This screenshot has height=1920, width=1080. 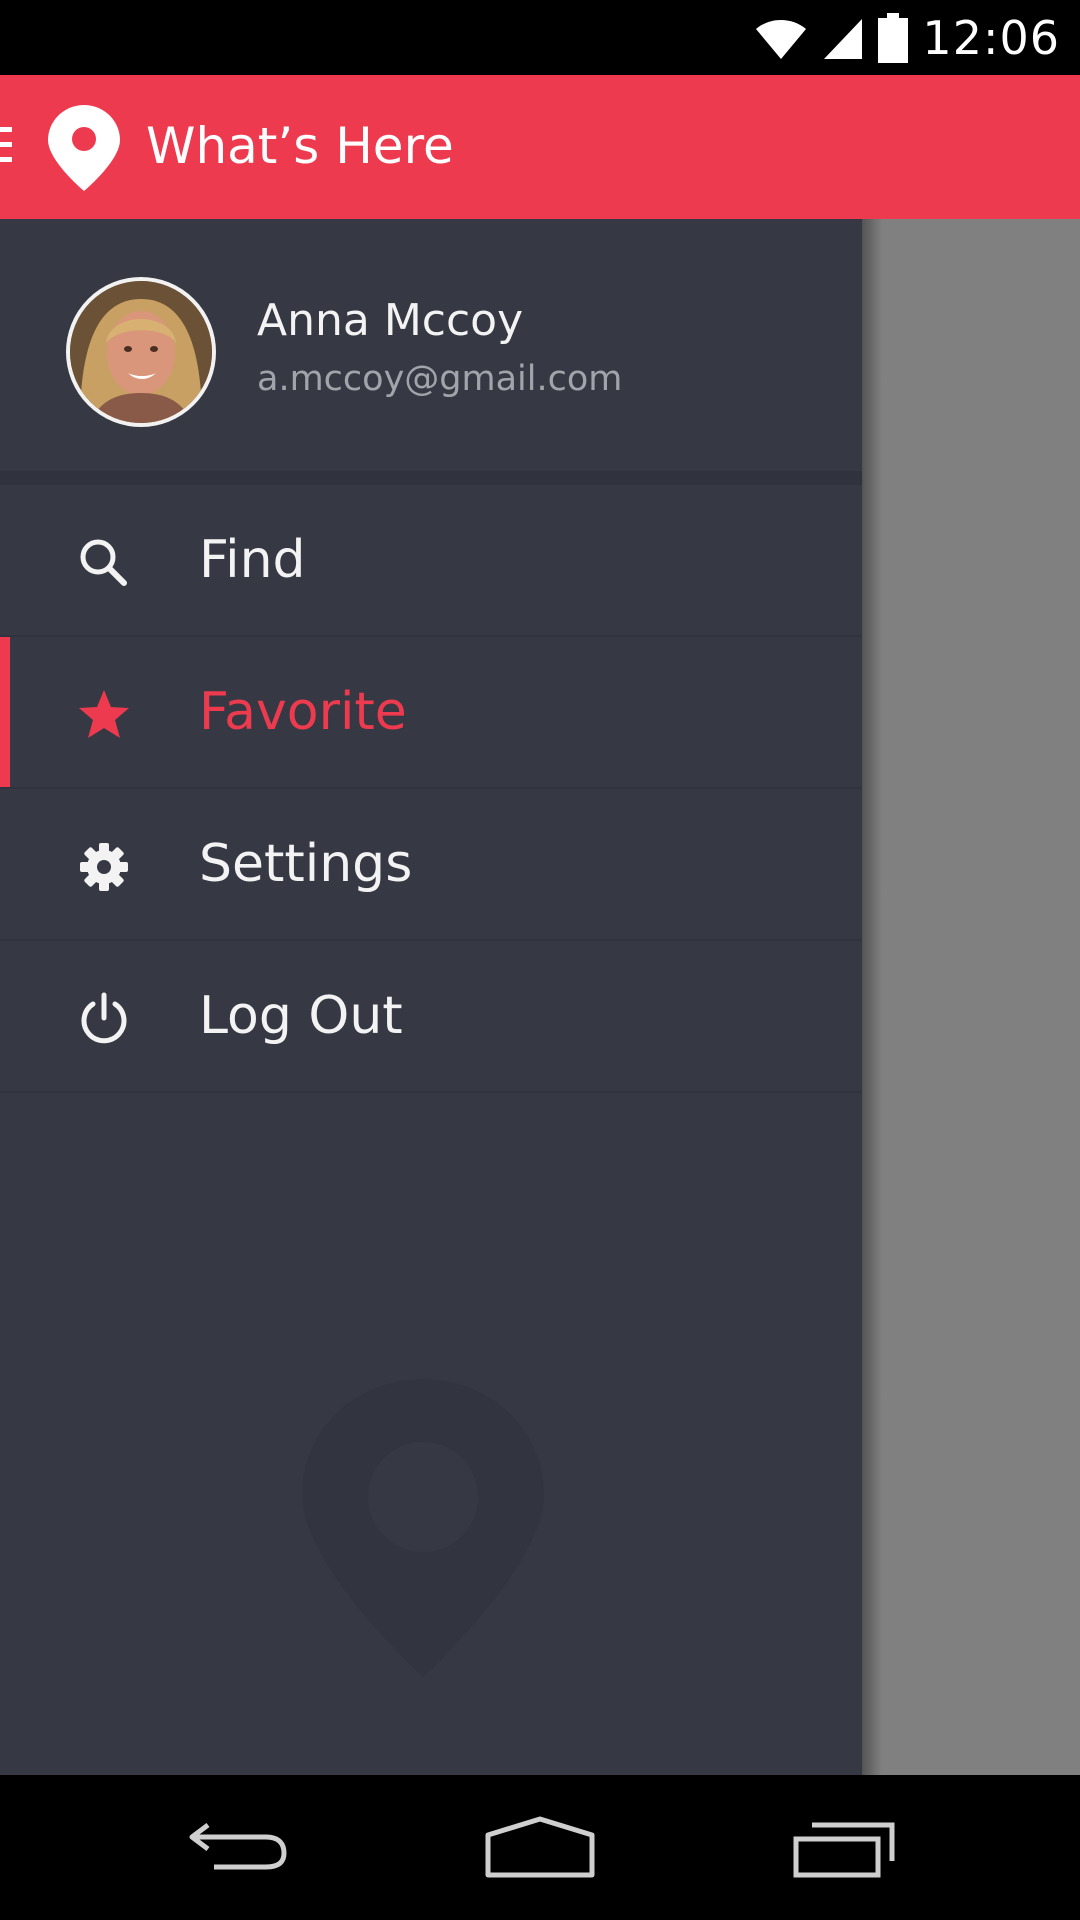 What do you see at coordinates (423, 1530) in the screenshot?
I see `location-pin-watermark-icon` at bounding box center [423, 1530].